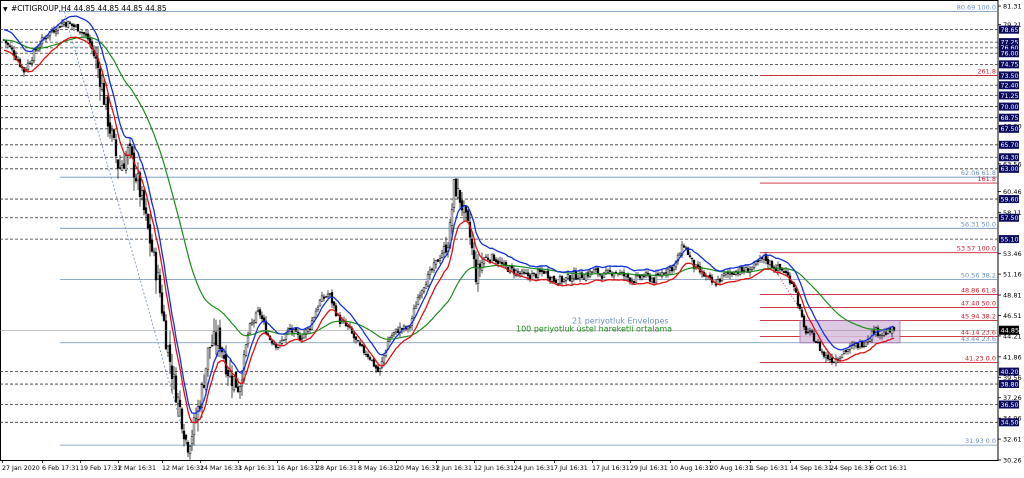 The width and height of the screenshot is (1024, 478). What do you see at coordinates (980, 358) in the screenshot?
I see `fib-level-label: 41.23 0.0` at bounding box center [980, 358].